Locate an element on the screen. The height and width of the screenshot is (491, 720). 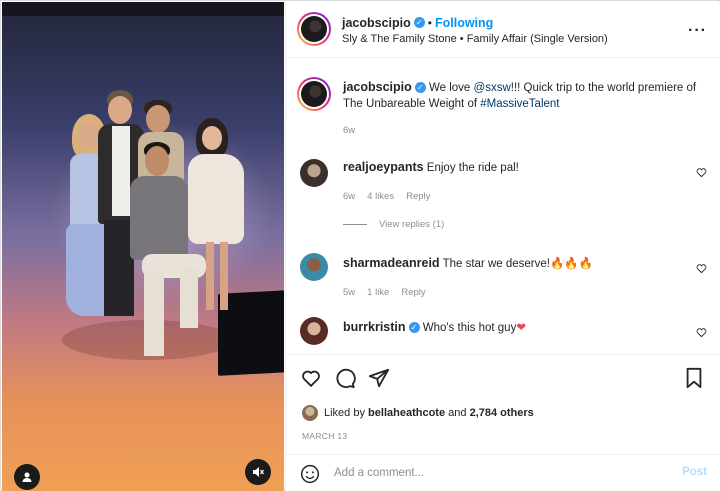
comment-like-count: 4 likes is located at coordinates (380, 196).